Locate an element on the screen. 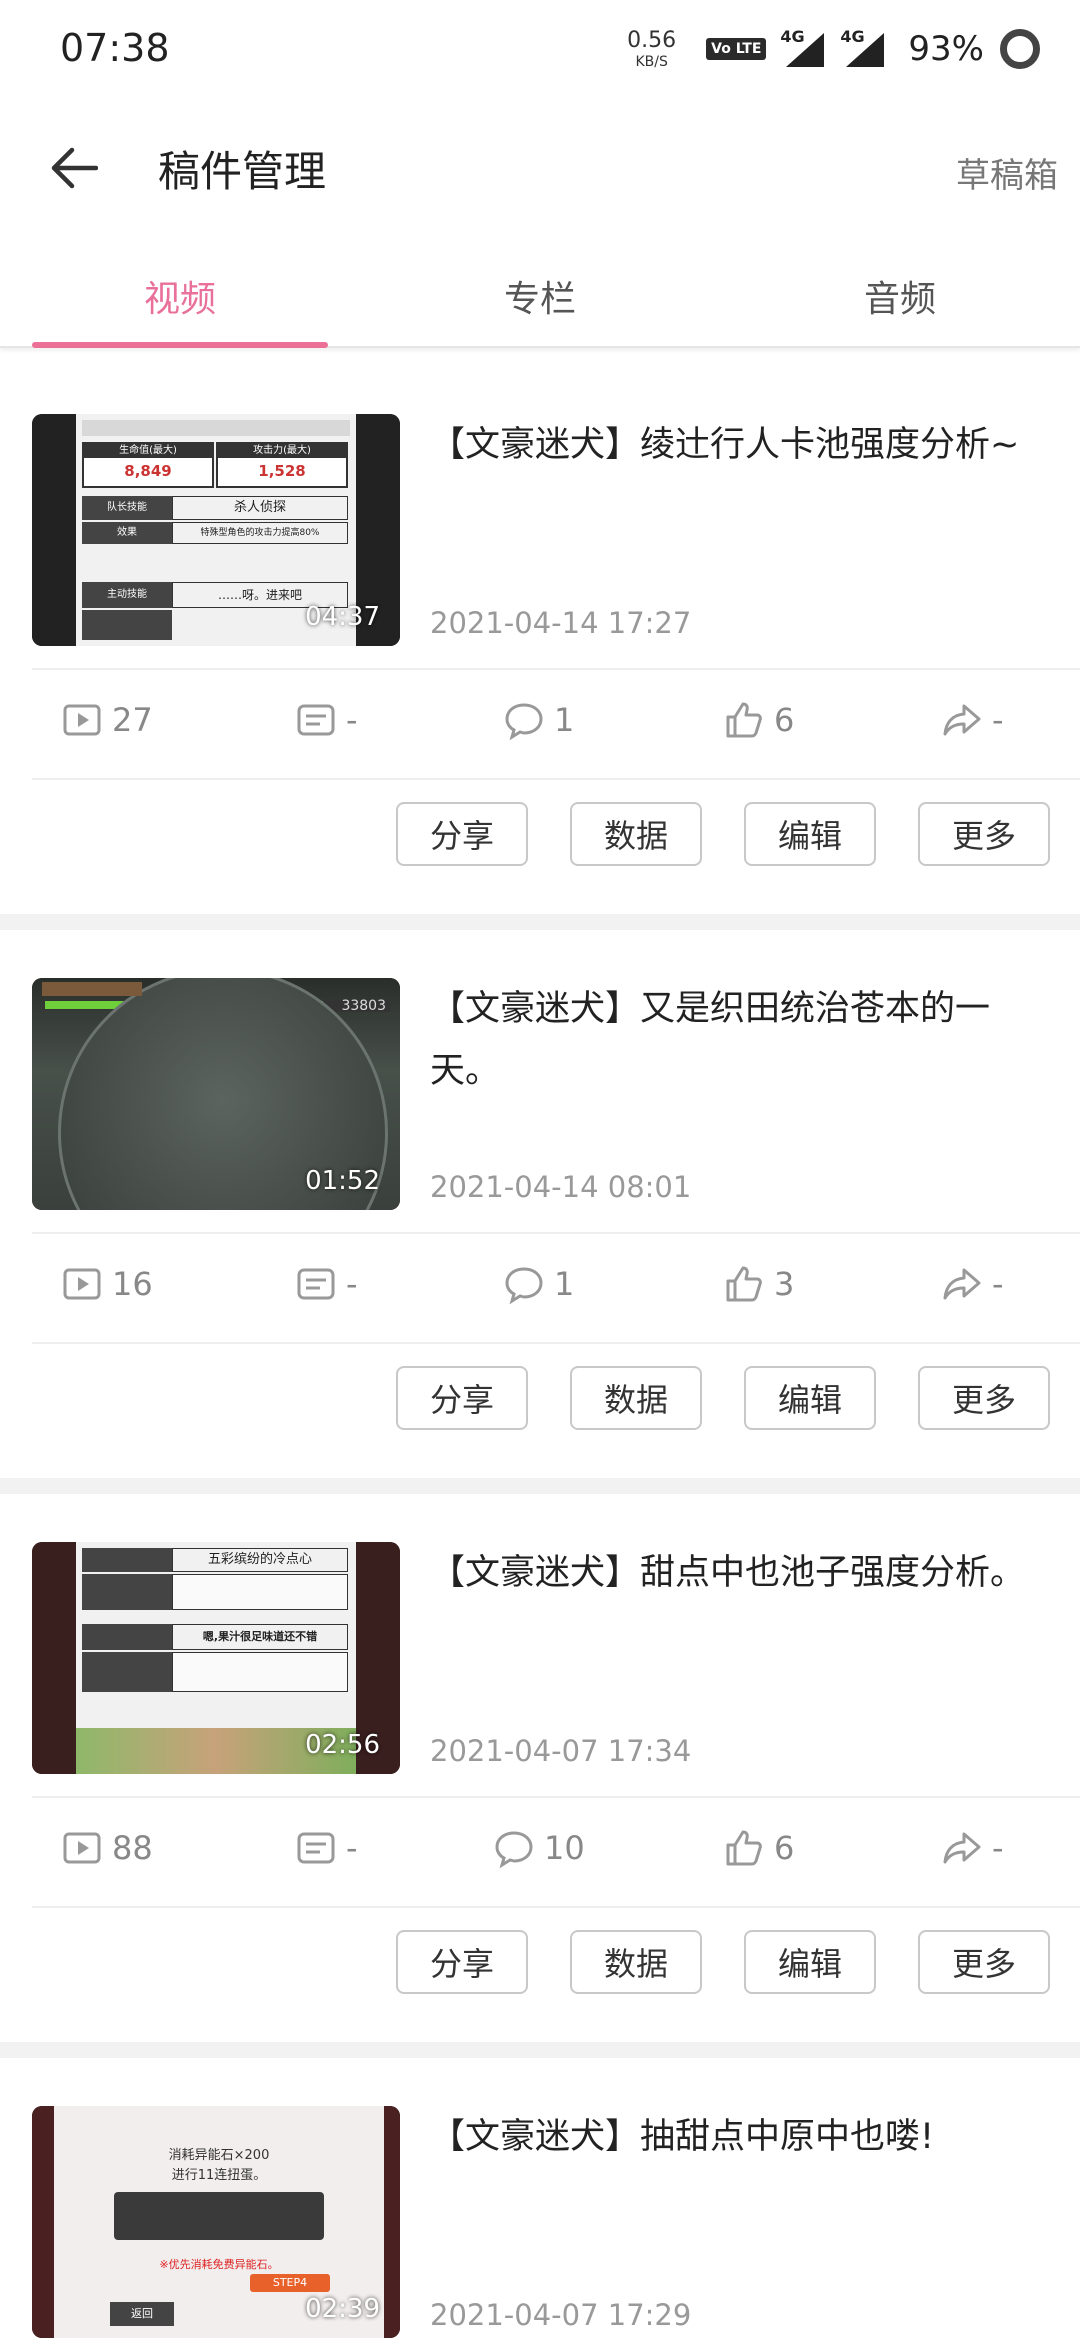  thumb-step-label: STEP4 is located at coordinates (290, 2283).